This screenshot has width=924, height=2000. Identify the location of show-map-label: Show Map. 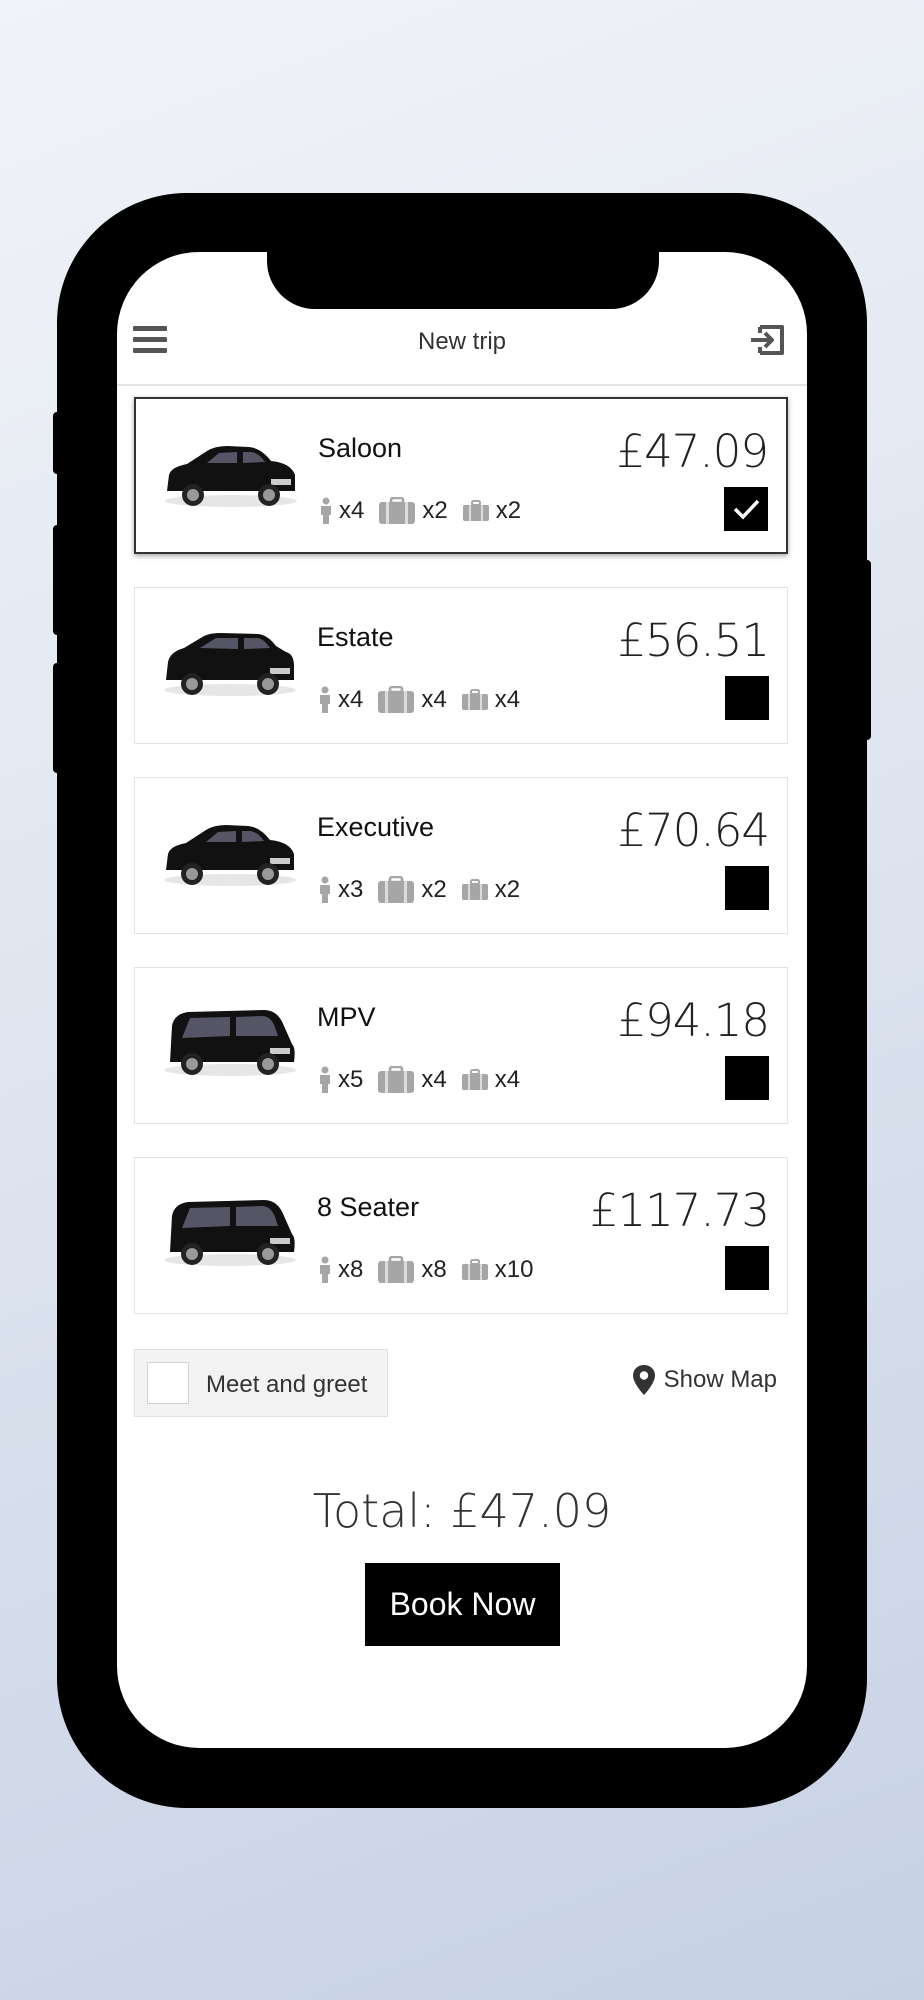
(720, 1379).